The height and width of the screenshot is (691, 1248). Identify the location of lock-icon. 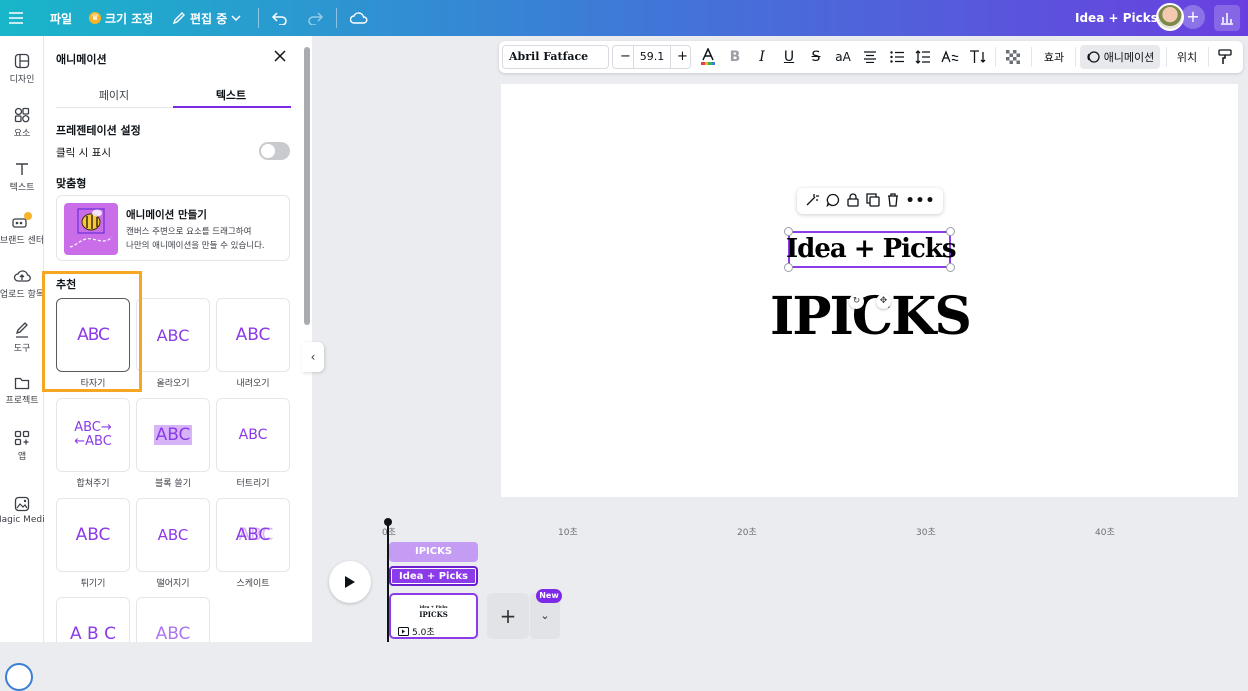
(852, 201).